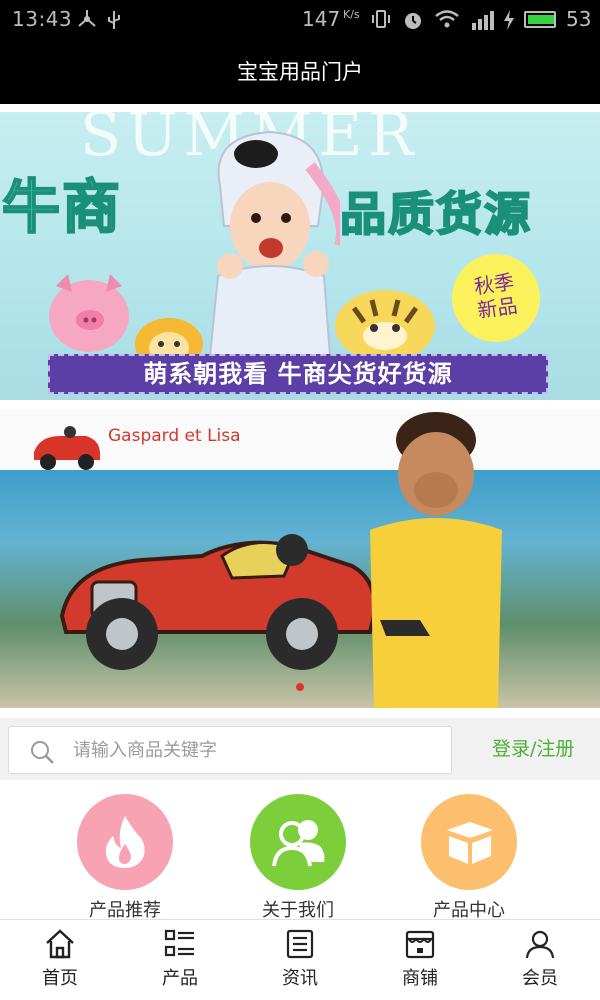  Describe the element at coordinates (385, 326) in the screenshot. I see `tiger-toy-illustration` at that location.